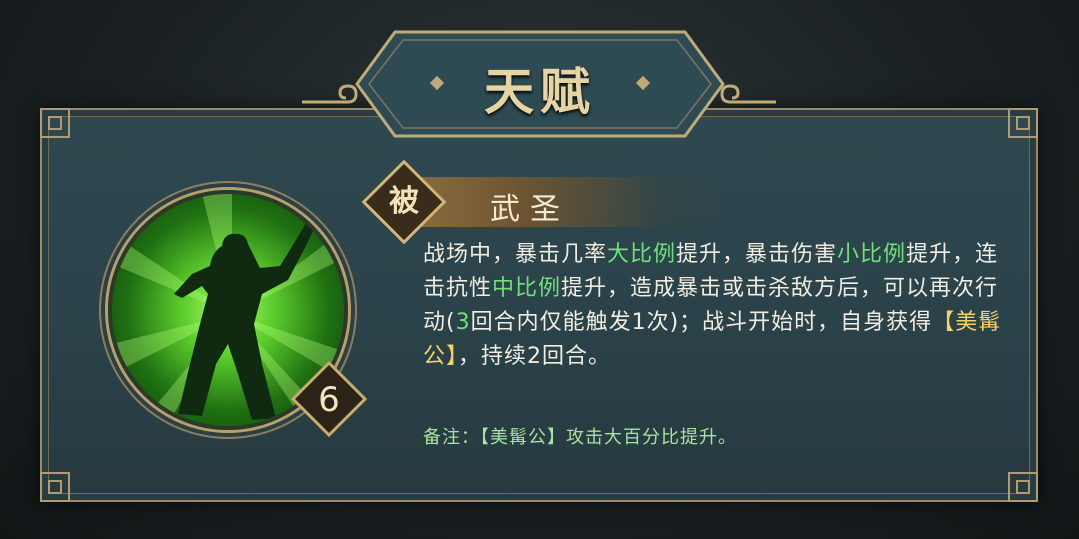 This screenshot has height=539, width=1079. What do you see at coordinates (757, 254) in the screenshot?
I see `desc-segment: 提升，暴击伤害` at bounding box center [757, 254].